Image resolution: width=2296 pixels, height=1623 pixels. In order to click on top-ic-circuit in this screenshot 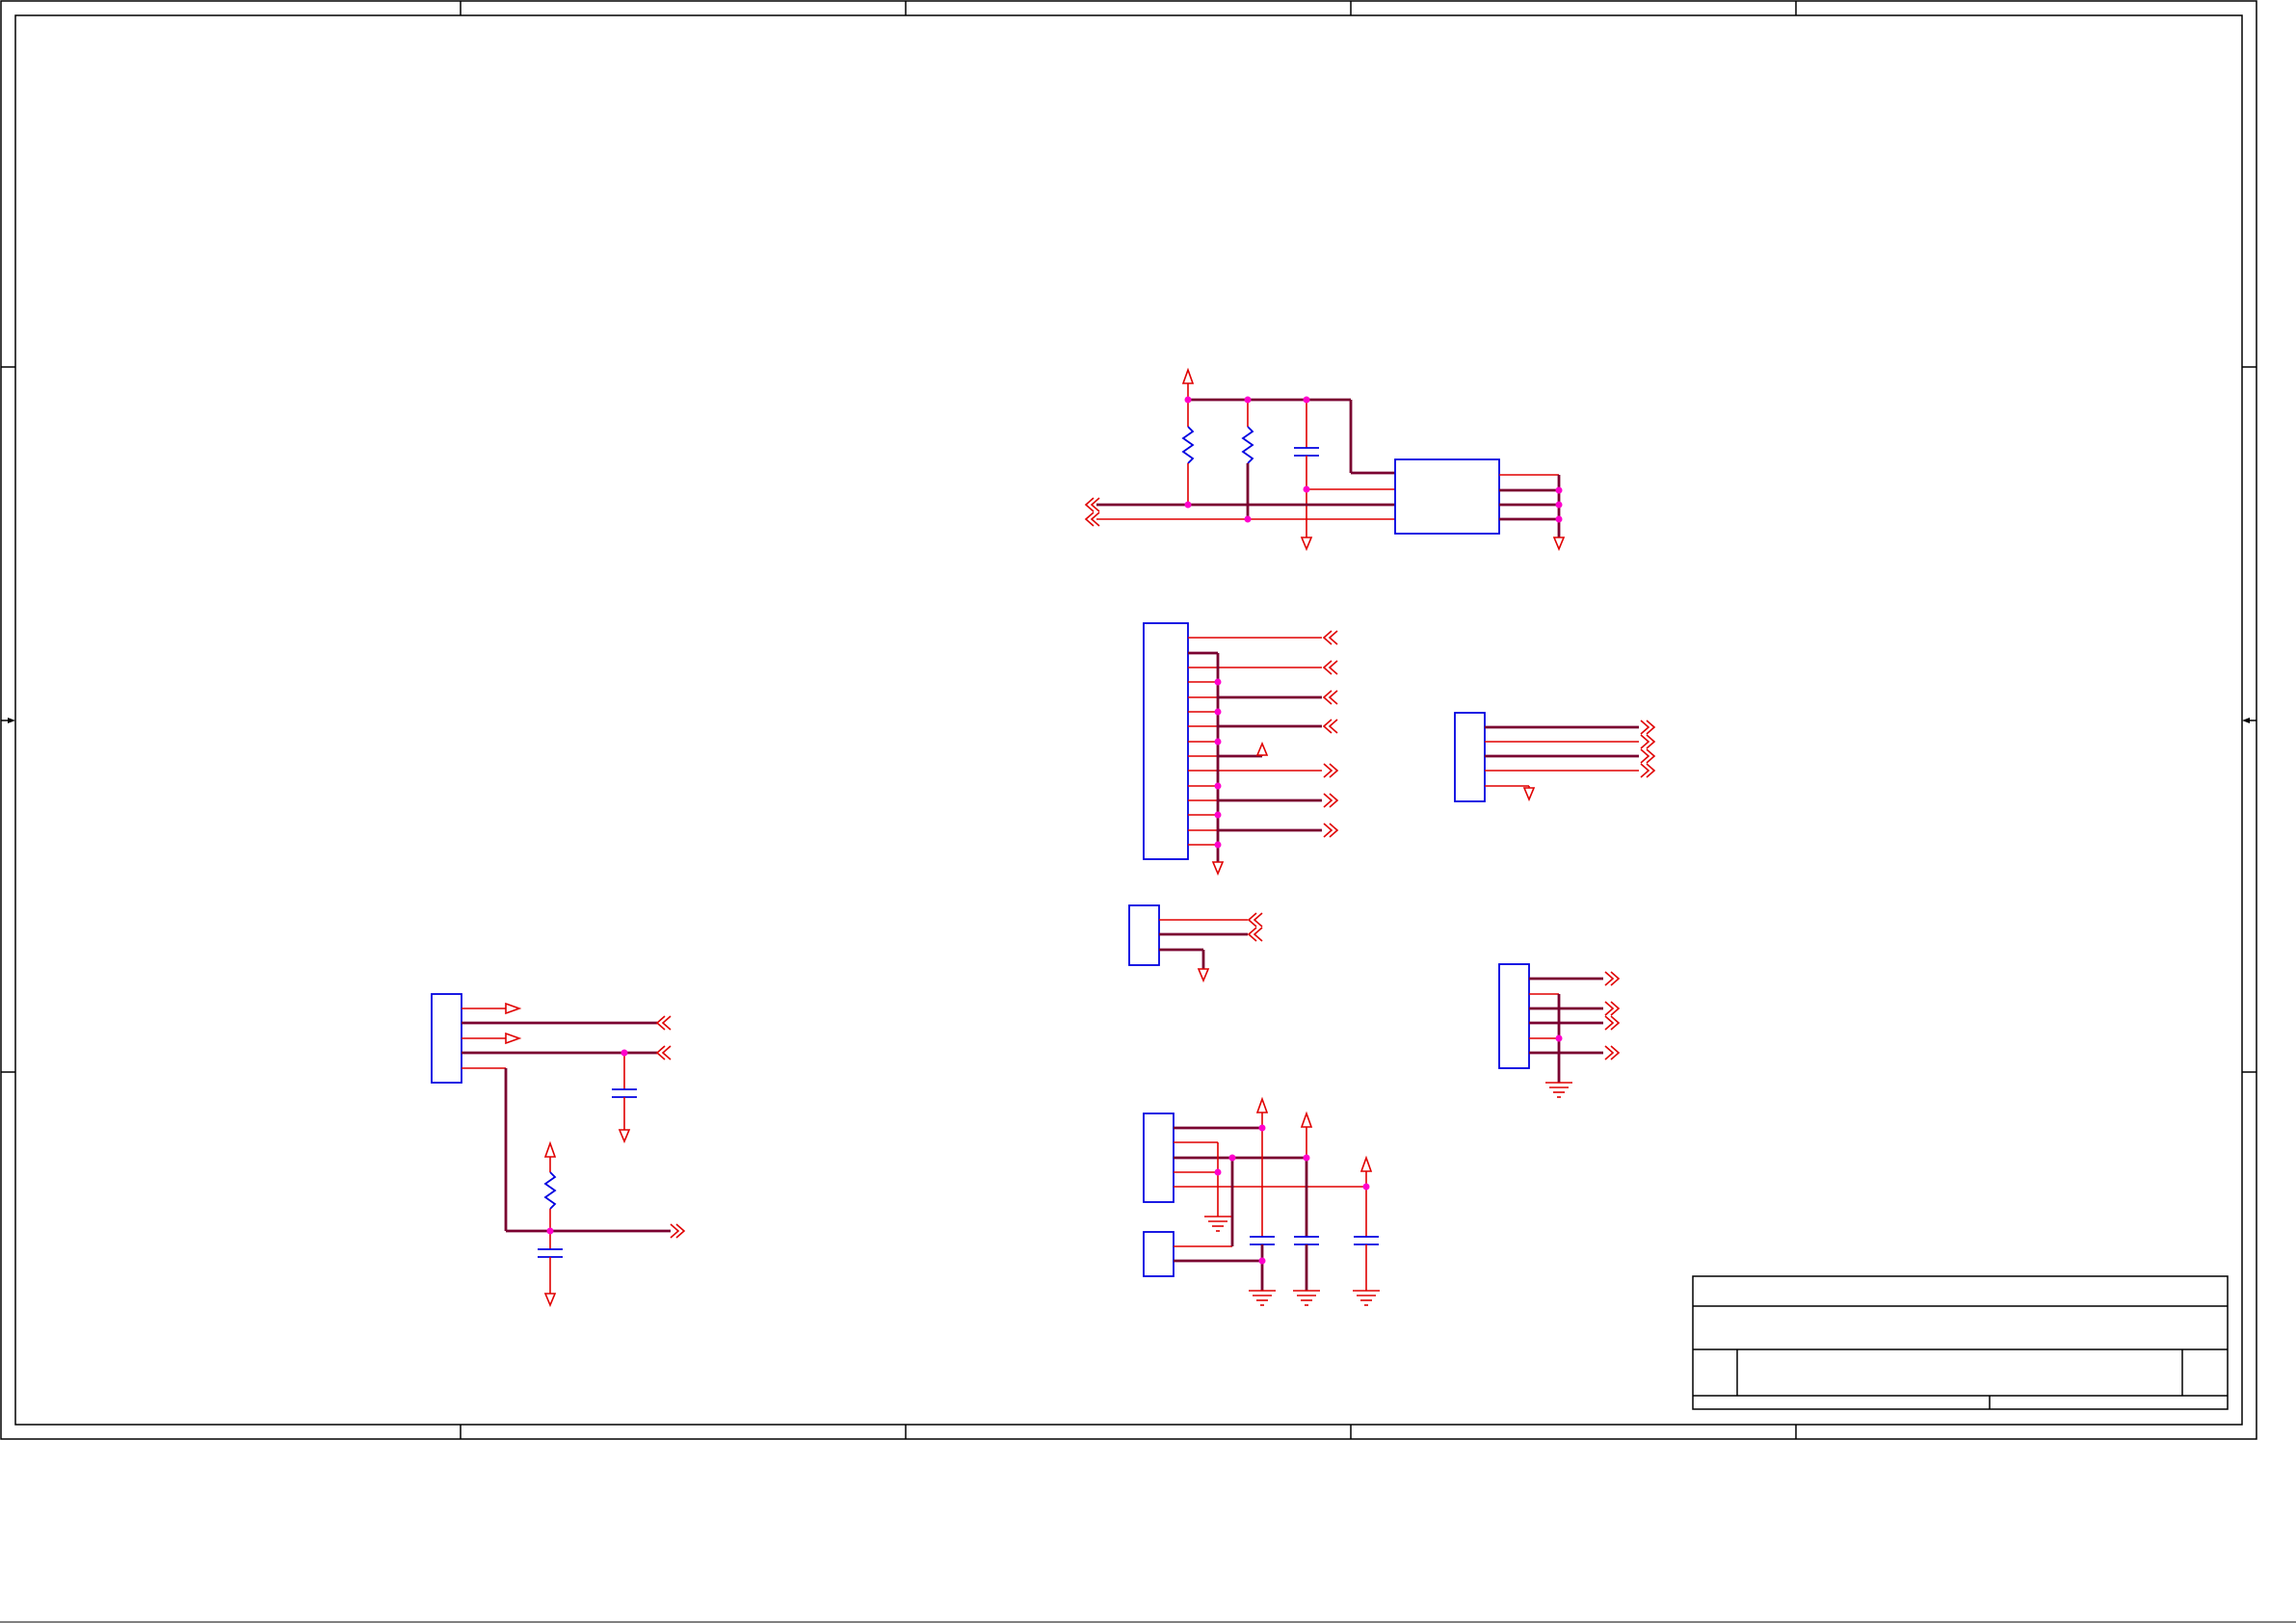, I will do `click(1325, 459)`.